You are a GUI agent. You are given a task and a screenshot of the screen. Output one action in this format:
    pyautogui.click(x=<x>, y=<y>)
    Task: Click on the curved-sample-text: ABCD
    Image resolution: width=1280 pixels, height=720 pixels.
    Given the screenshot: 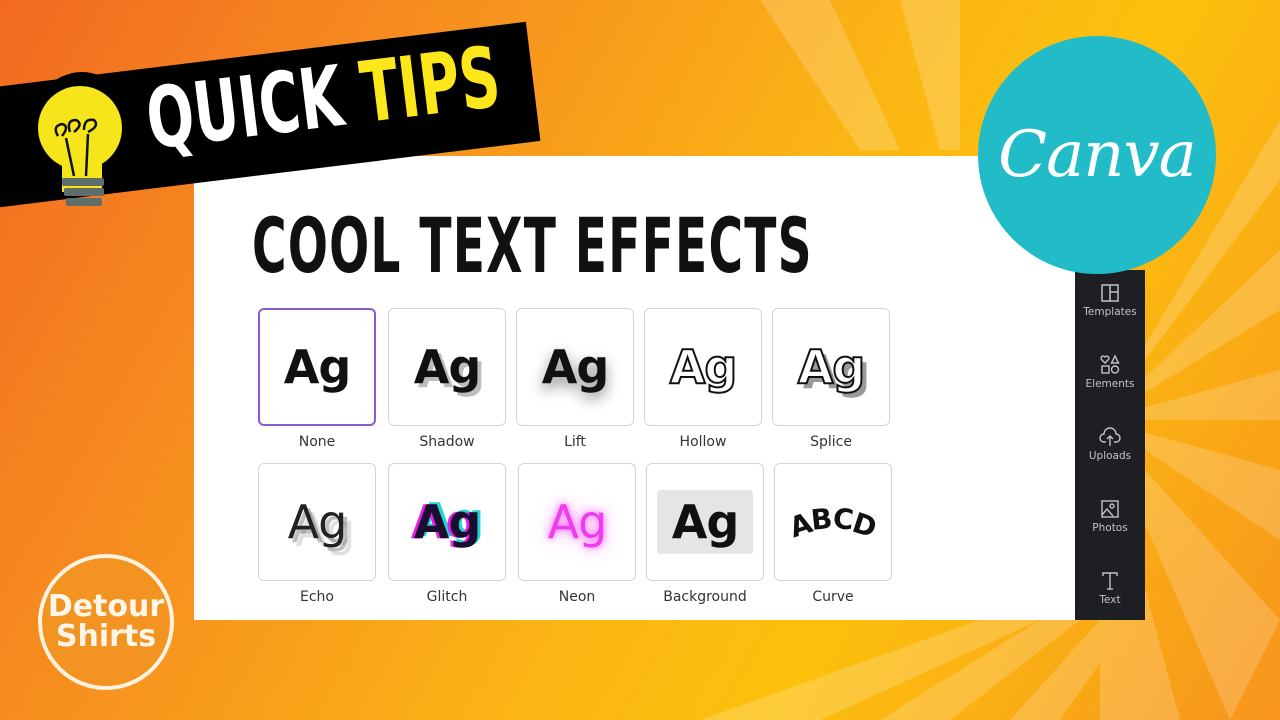 What is the action you would take?
    pyautogui.click(x=833, y=522)
    